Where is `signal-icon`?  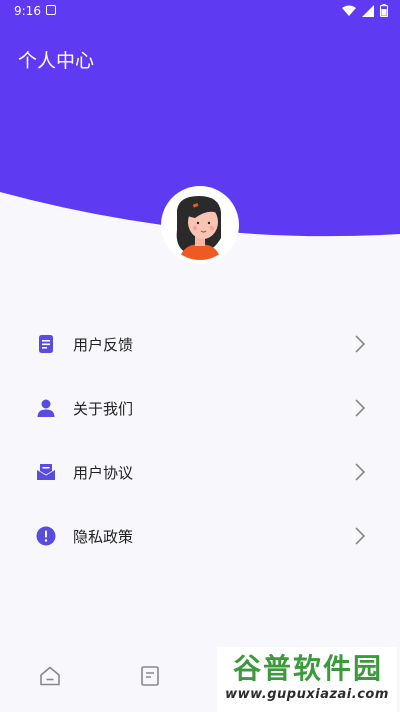 signal-icon is located at coordinates (368, 10).